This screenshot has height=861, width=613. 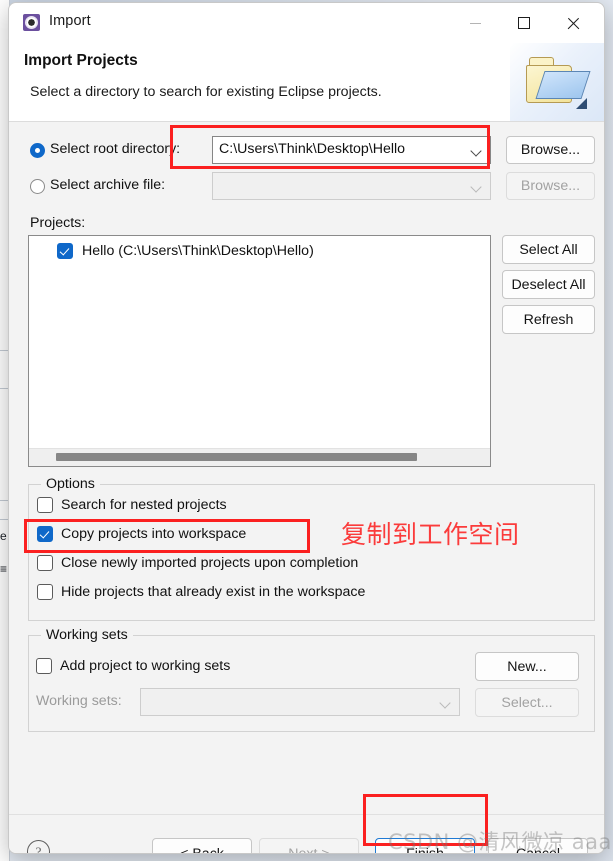 I want to click on checkbox-add-project-to-working-sets, so click(x=44, y=666).